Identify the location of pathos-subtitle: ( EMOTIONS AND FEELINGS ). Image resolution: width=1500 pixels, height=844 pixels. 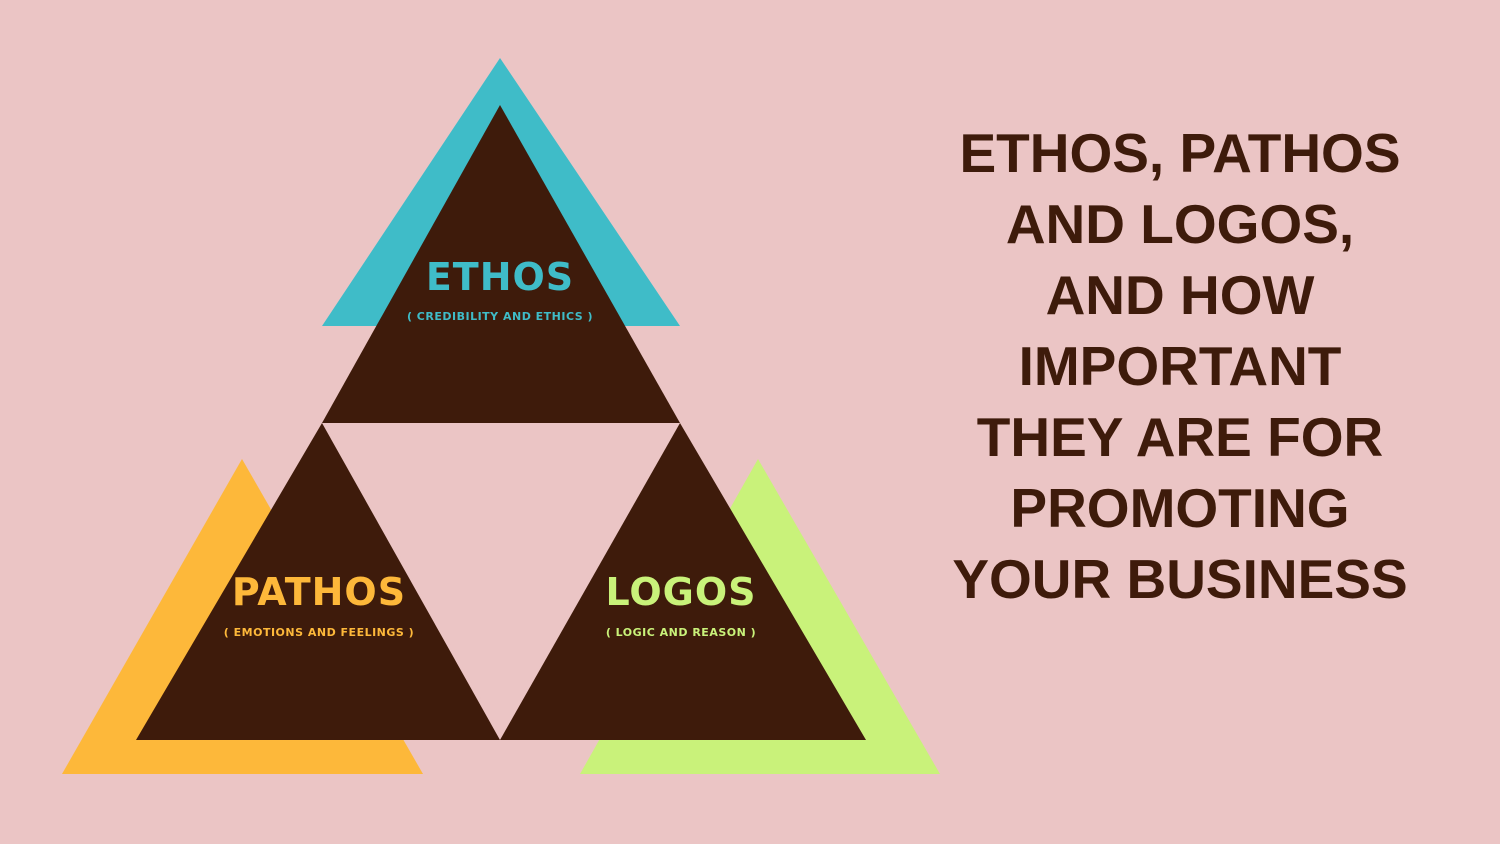
(319, 632).